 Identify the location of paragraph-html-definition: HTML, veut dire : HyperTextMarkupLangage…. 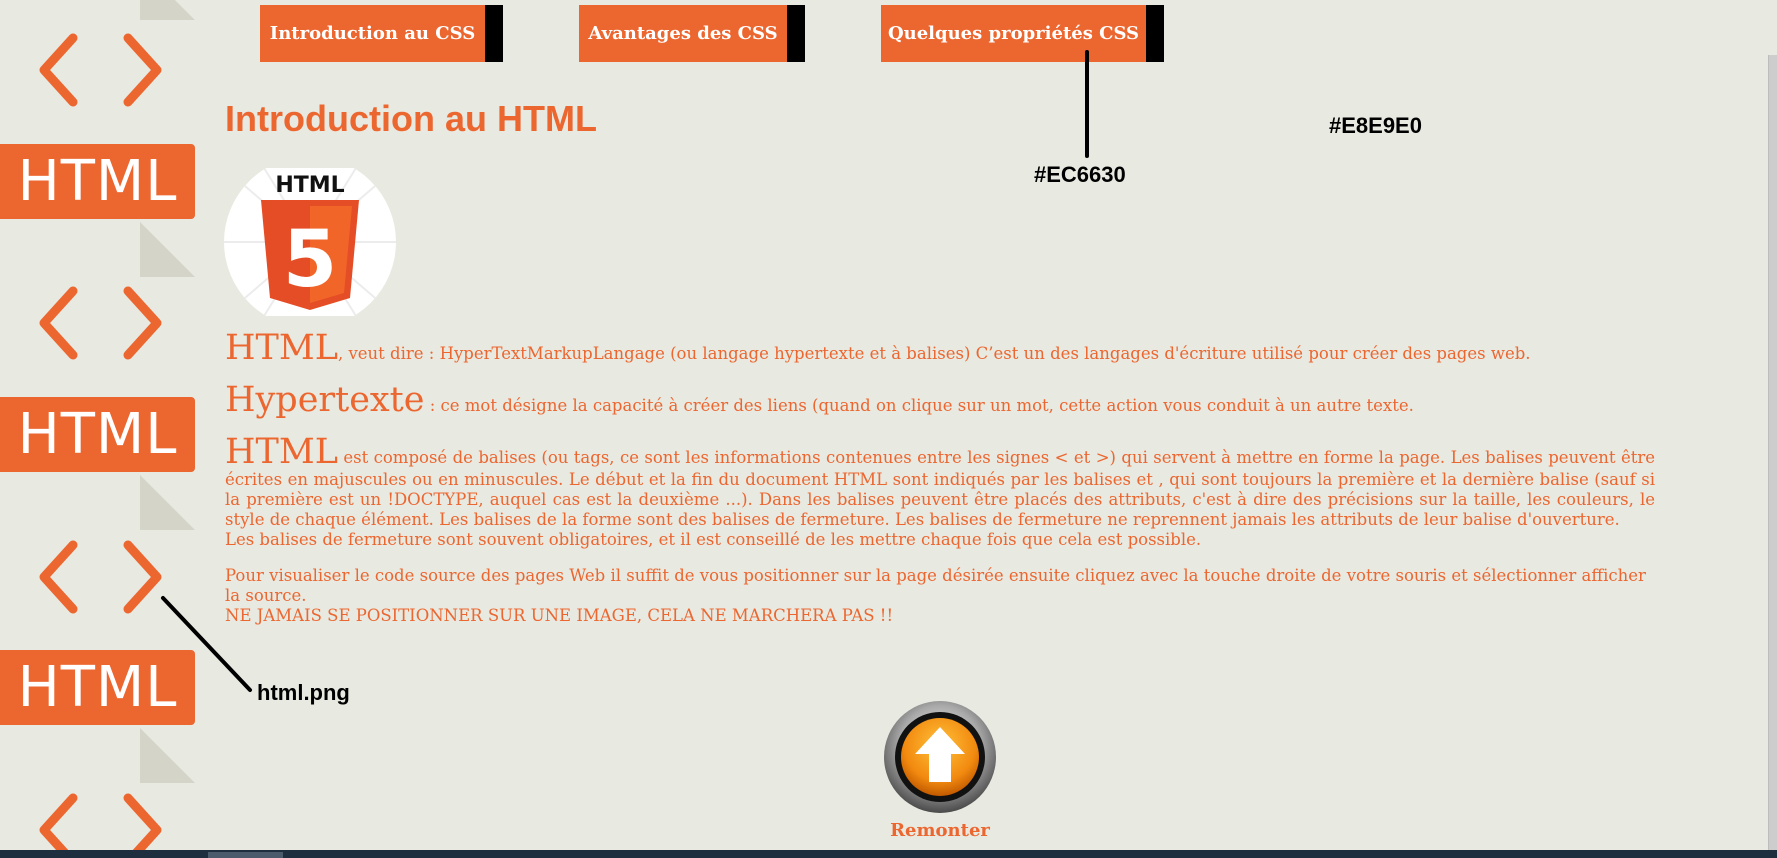
(940, 348).